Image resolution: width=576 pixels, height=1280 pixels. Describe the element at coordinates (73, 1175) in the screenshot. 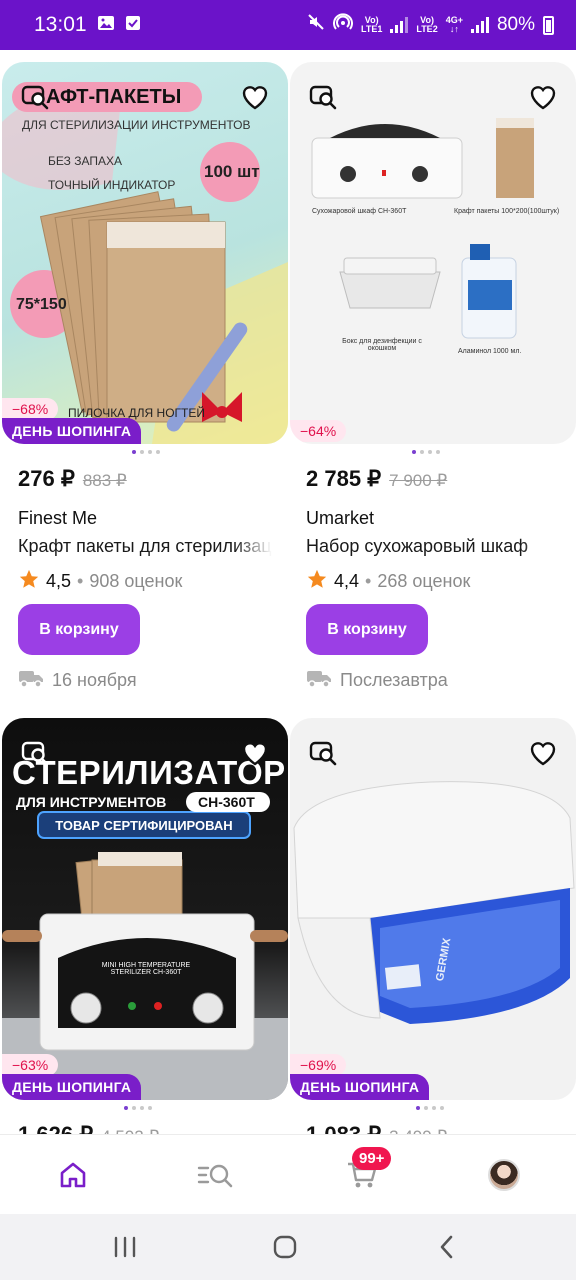

I see `nav-home-icon` at that location.